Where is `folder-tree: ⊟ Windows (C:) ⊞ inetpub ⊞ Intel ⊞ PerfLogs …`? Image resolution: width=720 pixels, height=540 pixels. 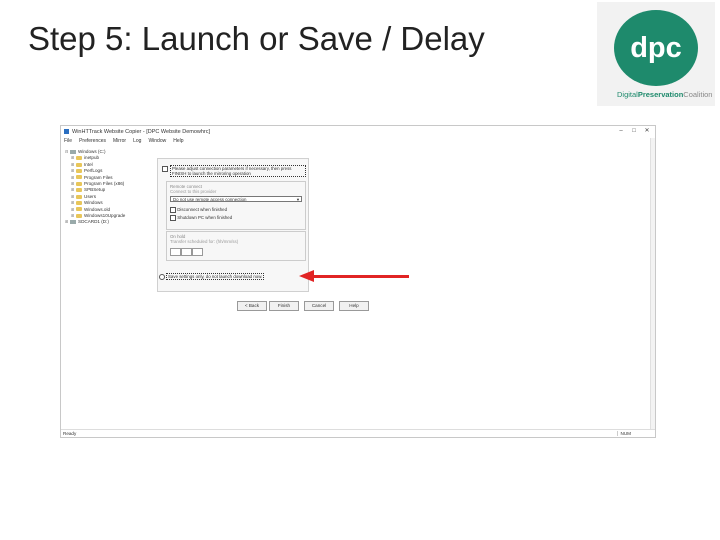
folder-tree: ⊟ Windows (C:) ⊞ inetpub ⊞ Intel ⊞ PerfLogs … is located at coordinates (108, 187).